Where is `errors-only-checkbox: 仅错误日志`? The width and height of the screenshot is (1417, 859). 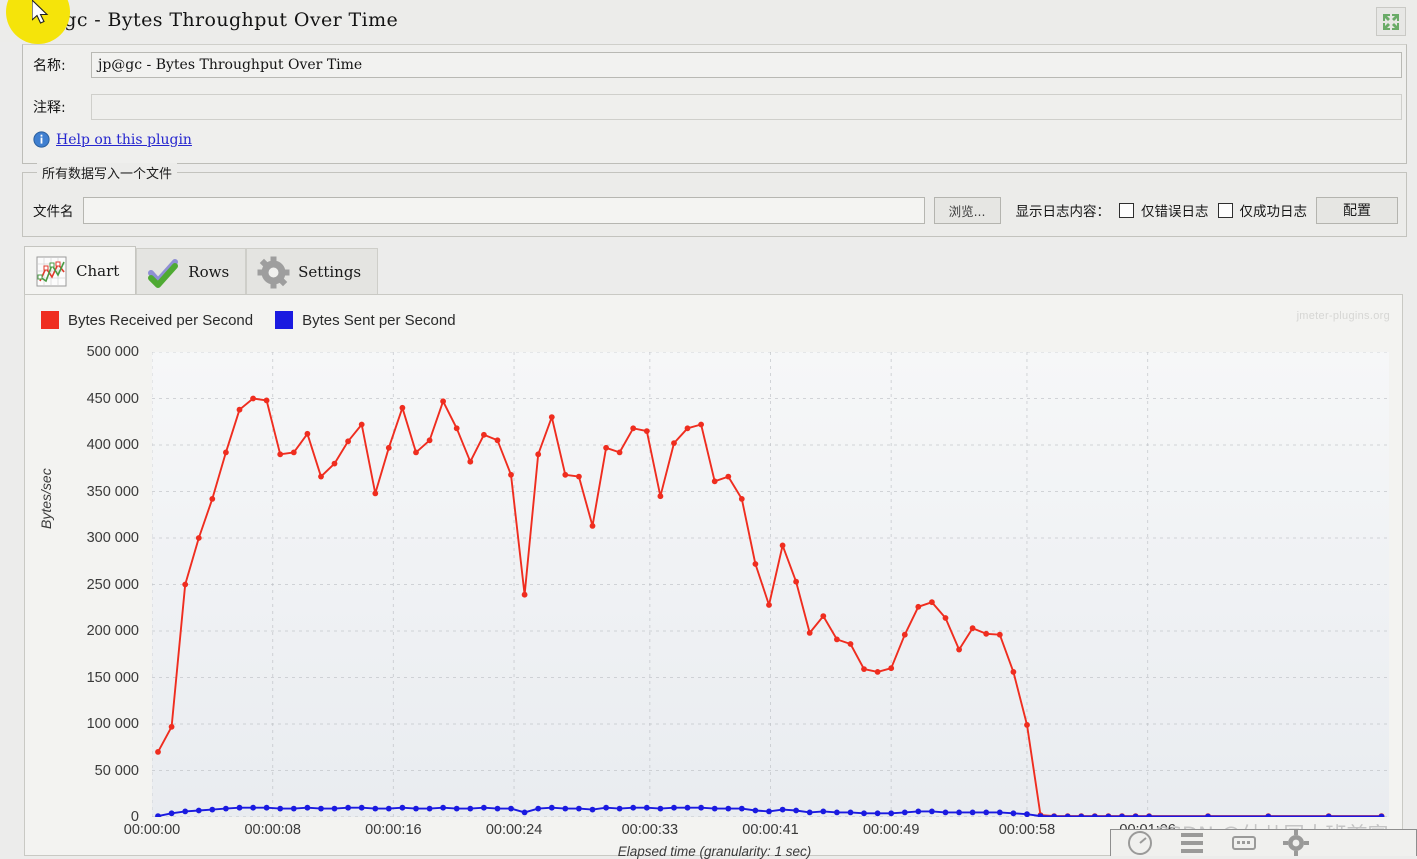 errors-only-checkbox: 仅错误日志 is located at coordinates (1164, 210).